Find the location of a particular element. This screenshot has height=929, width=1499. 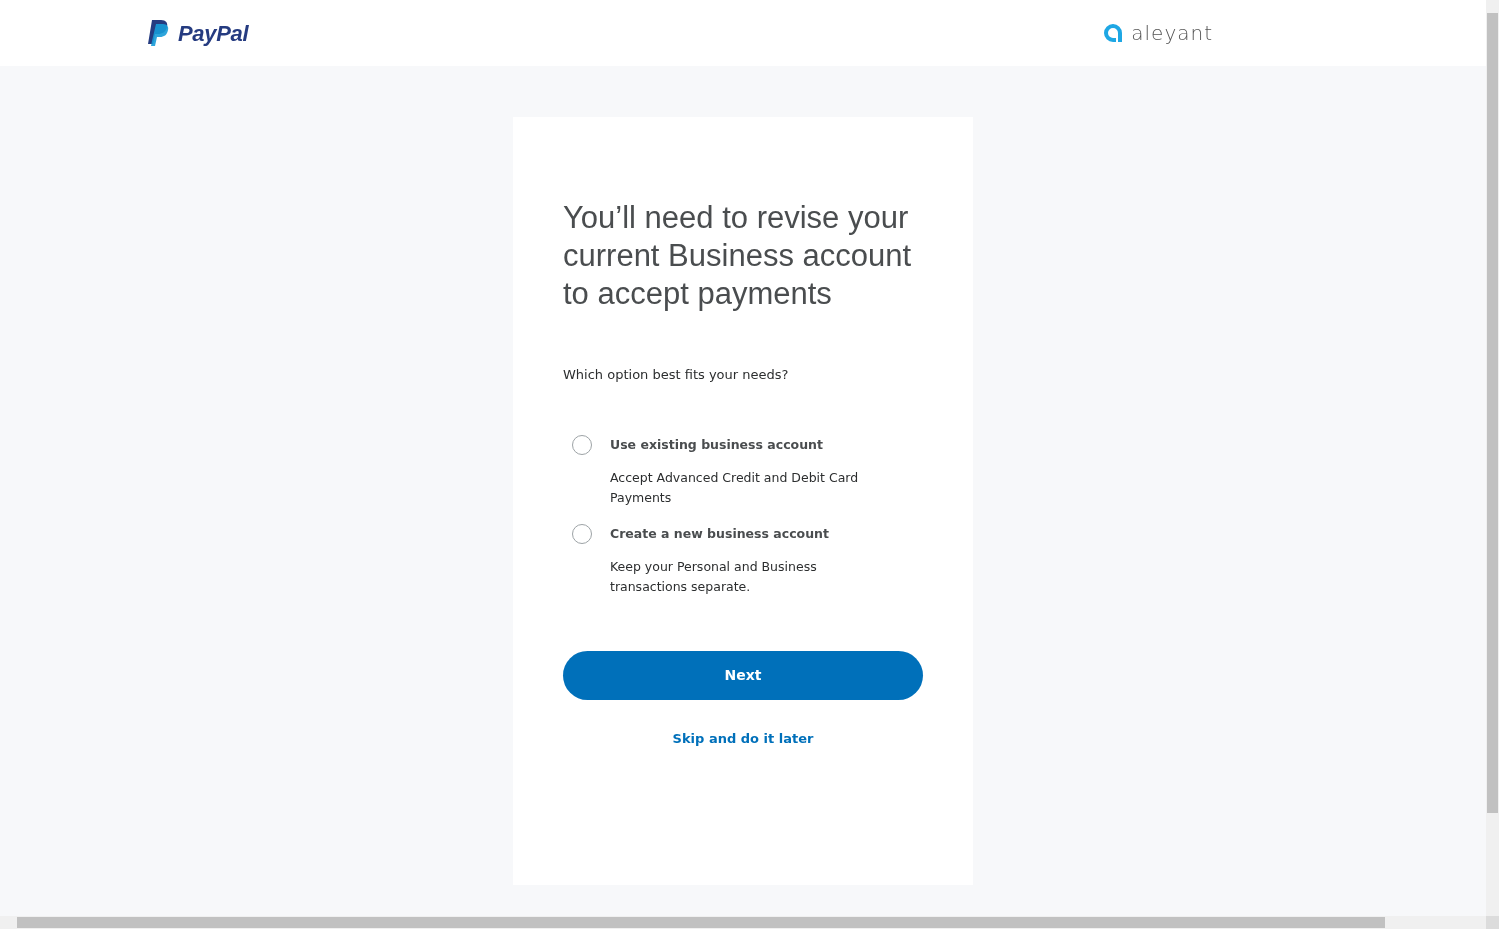

option-description: Accept Advanced Credit and Debit Card Payments is located at coordinates (735, 487).